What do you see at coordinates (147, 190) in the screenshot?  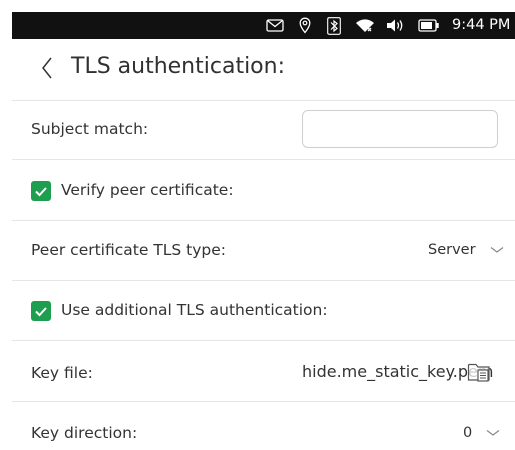 I see `verify-peer-label: Verify peer certificate:` at bounding box center [147, 190].